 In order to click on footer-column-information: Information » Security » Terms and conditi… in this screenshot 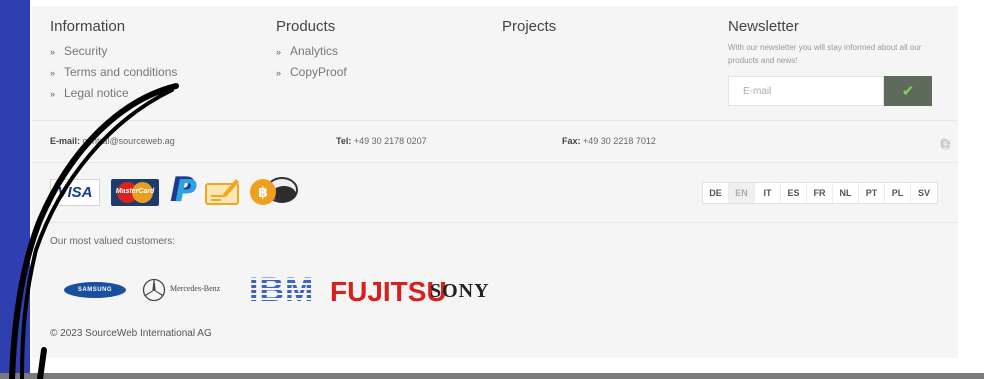, I will do `click(113, 61)`.